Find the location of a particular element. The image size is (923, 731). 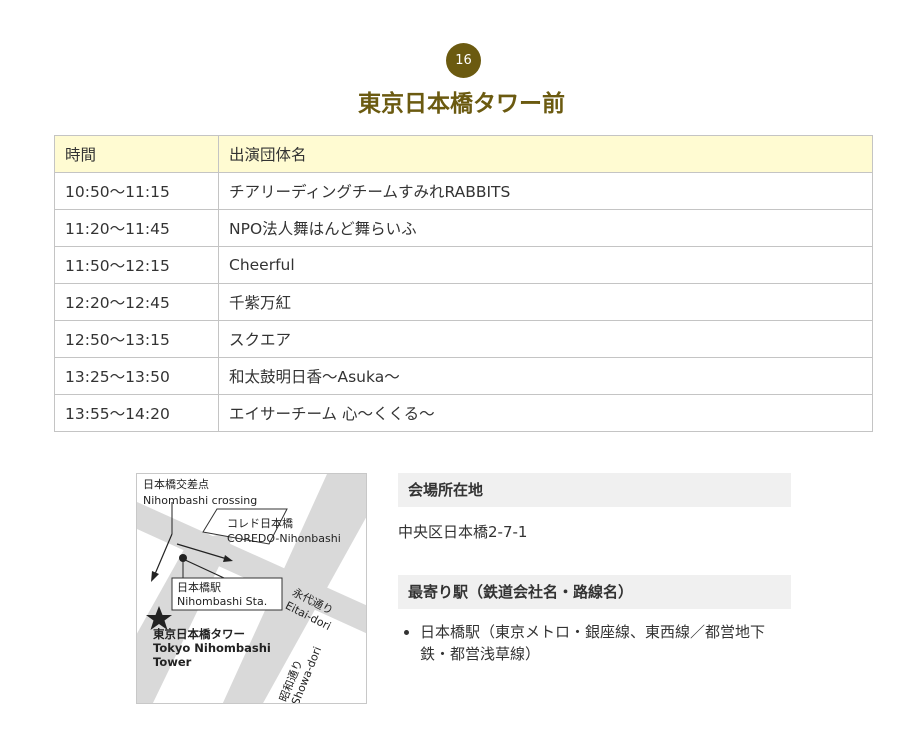

map-label-tower-jp: 東京日本橋タワー is located at coordinates (199, 634).